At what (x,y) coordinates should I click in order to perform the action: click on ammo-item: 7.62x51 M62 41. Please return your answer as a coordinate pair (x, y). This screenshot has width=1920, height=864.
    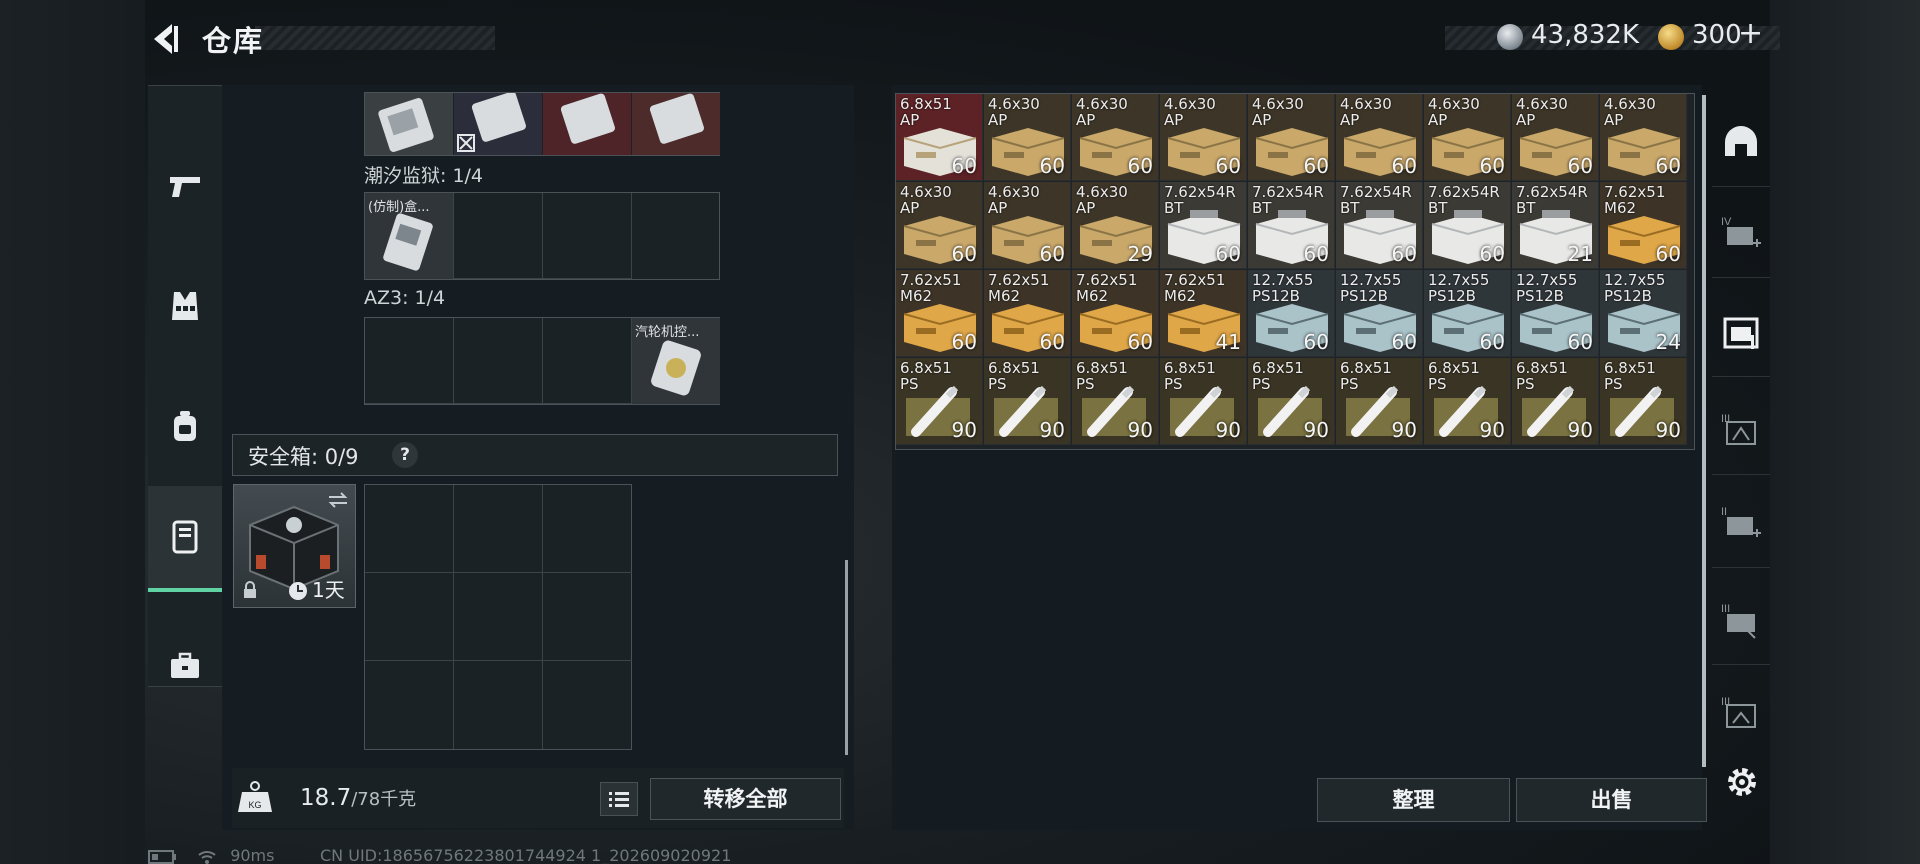
    Looking at the image, I should click on (1203, 313).